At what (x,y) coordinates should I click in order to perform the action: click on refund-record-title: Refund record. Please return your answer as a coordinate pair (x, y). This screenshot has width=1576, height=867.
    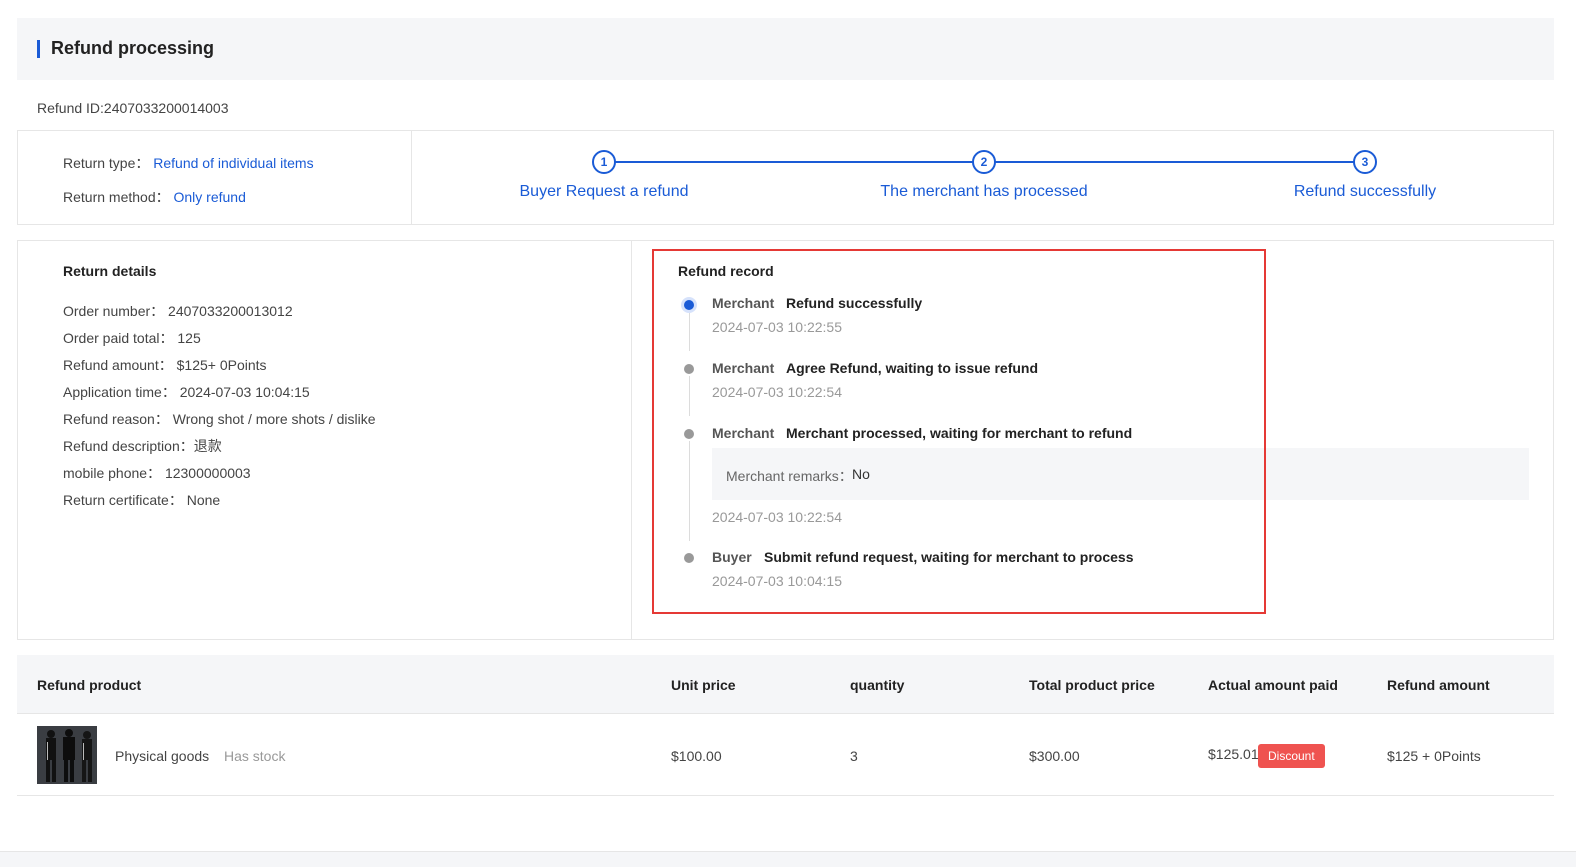
    Looking at the image, I should click on (726, 271).